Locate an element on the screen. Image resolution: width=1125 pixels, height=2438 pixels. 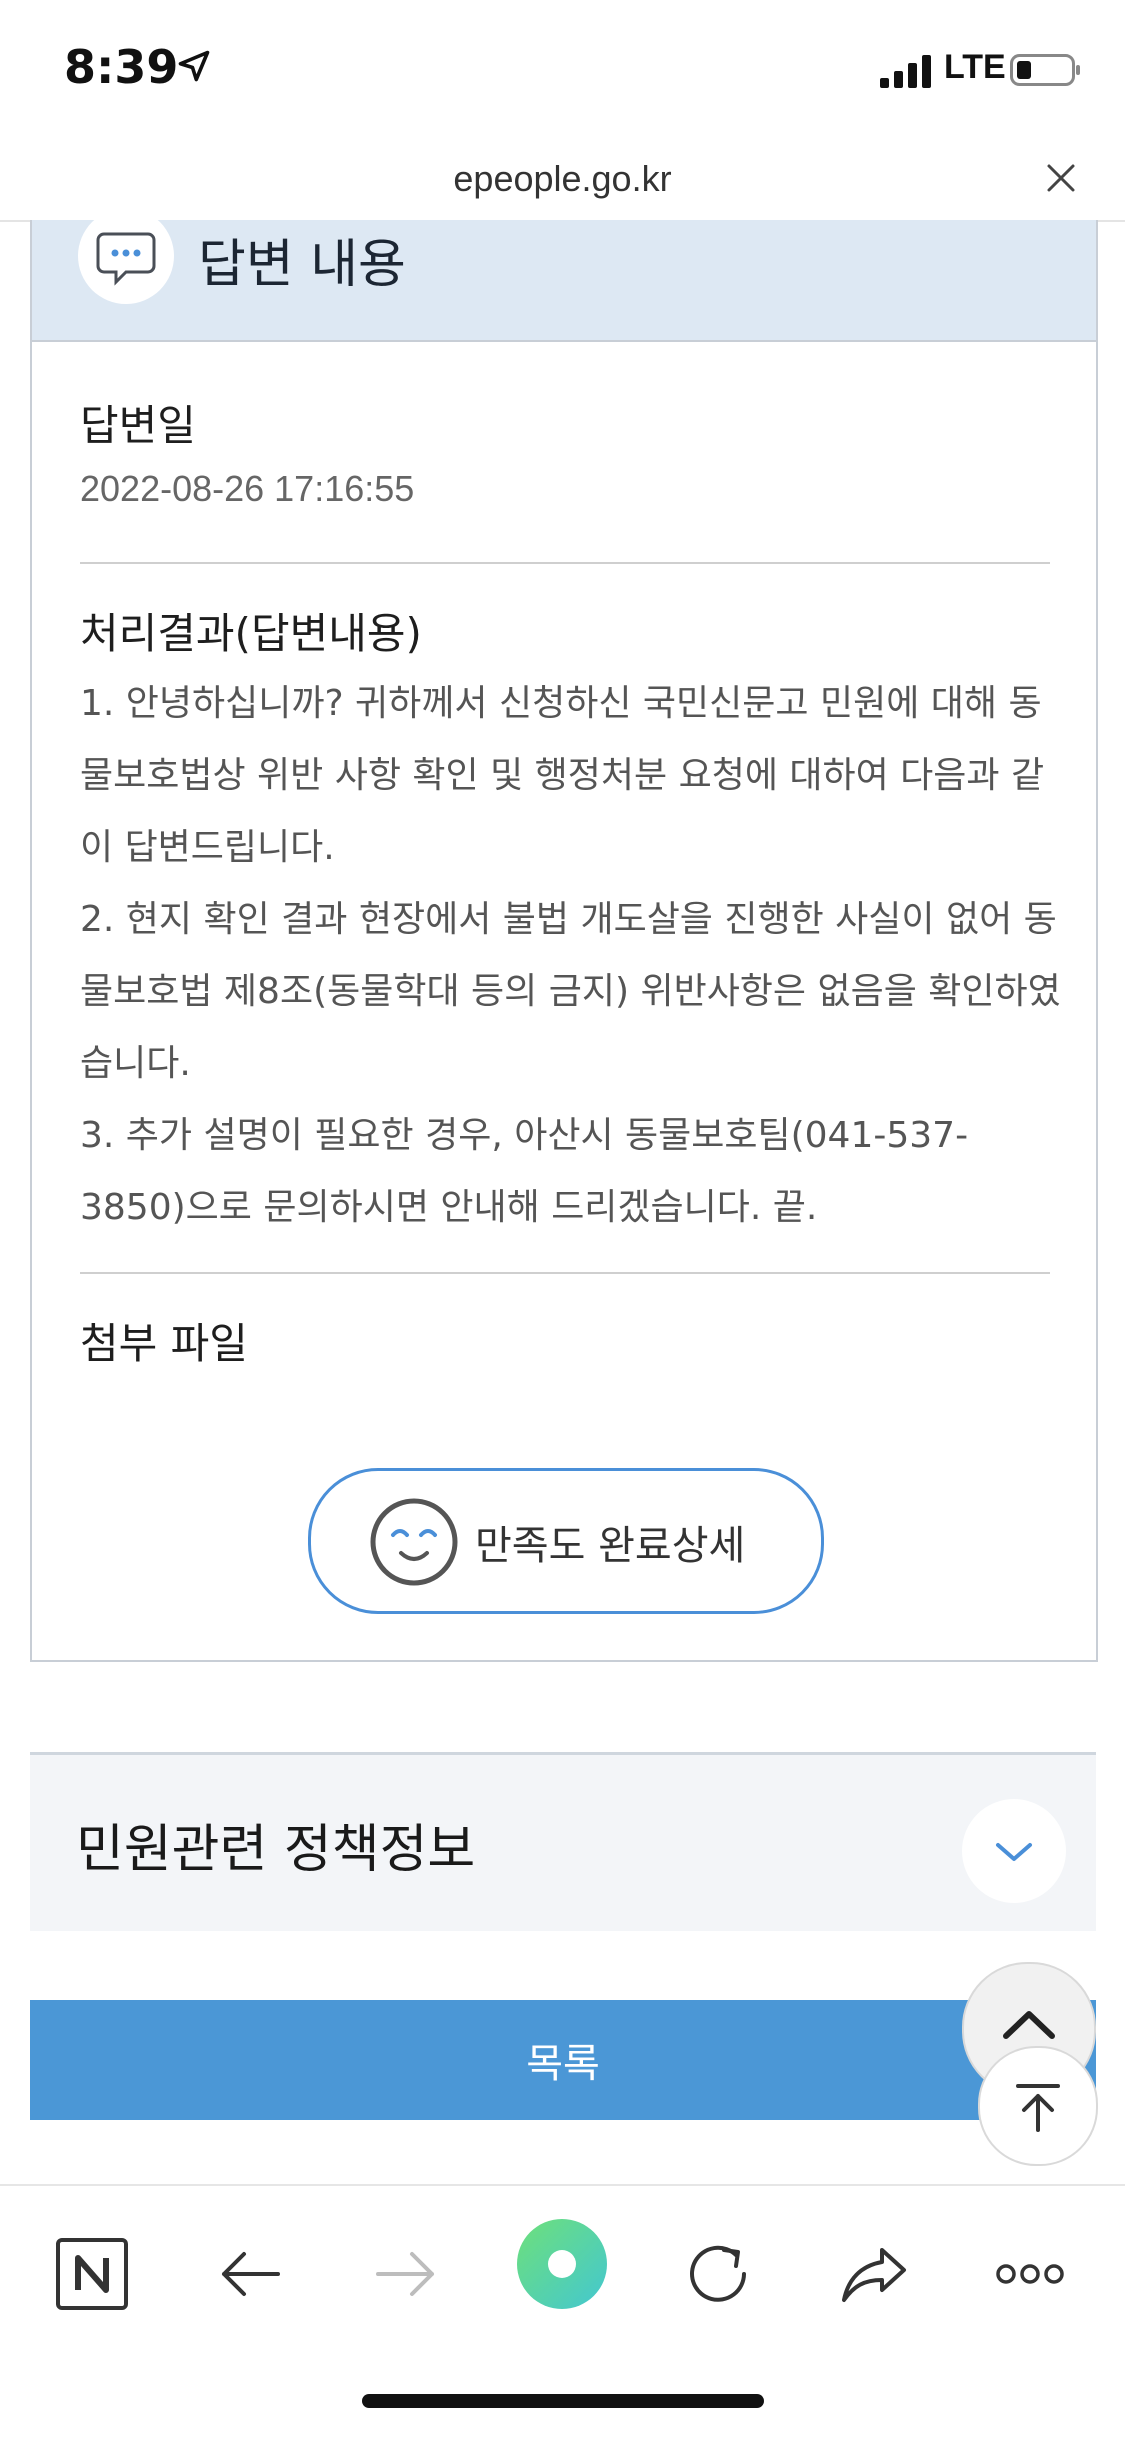
list-button: 목록 is located at coordinates (563, 2060).